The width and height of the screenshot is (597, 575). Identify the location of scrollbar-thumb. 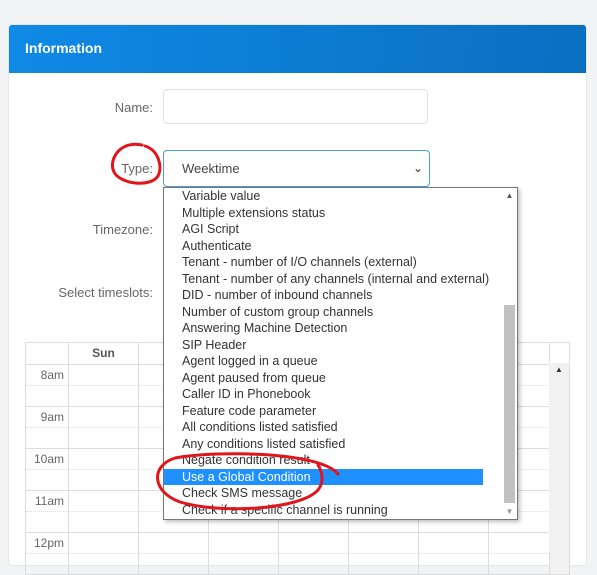
(509, 404).